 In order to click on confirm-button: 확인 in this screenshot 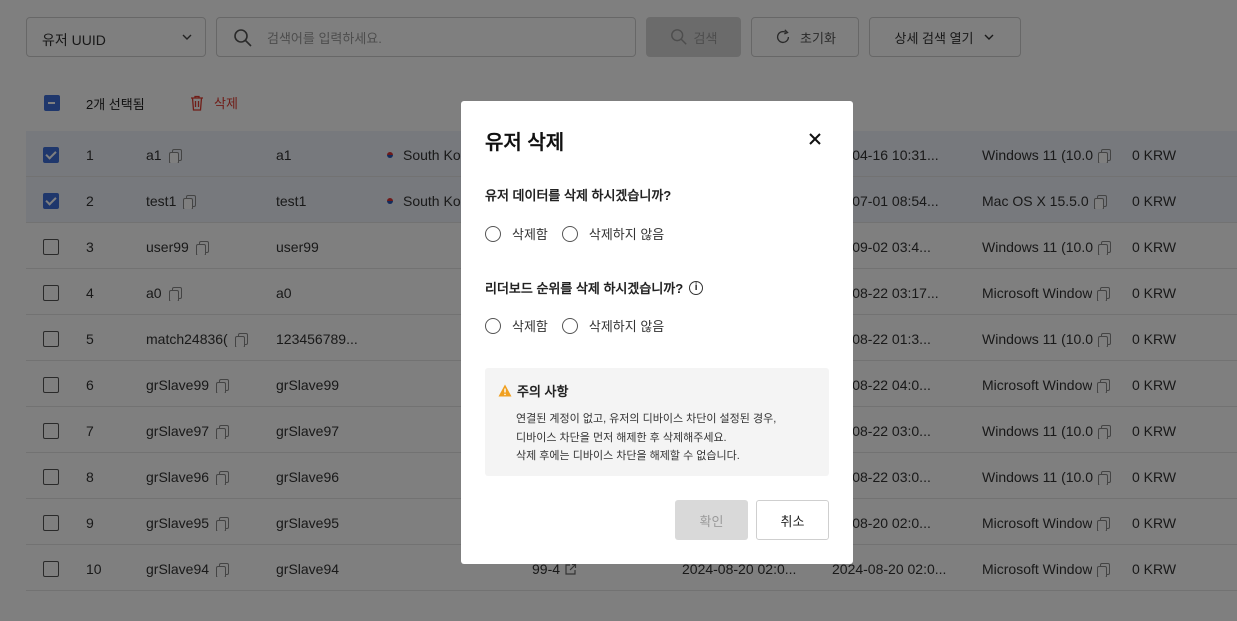, I will do `click(711, 520)`.